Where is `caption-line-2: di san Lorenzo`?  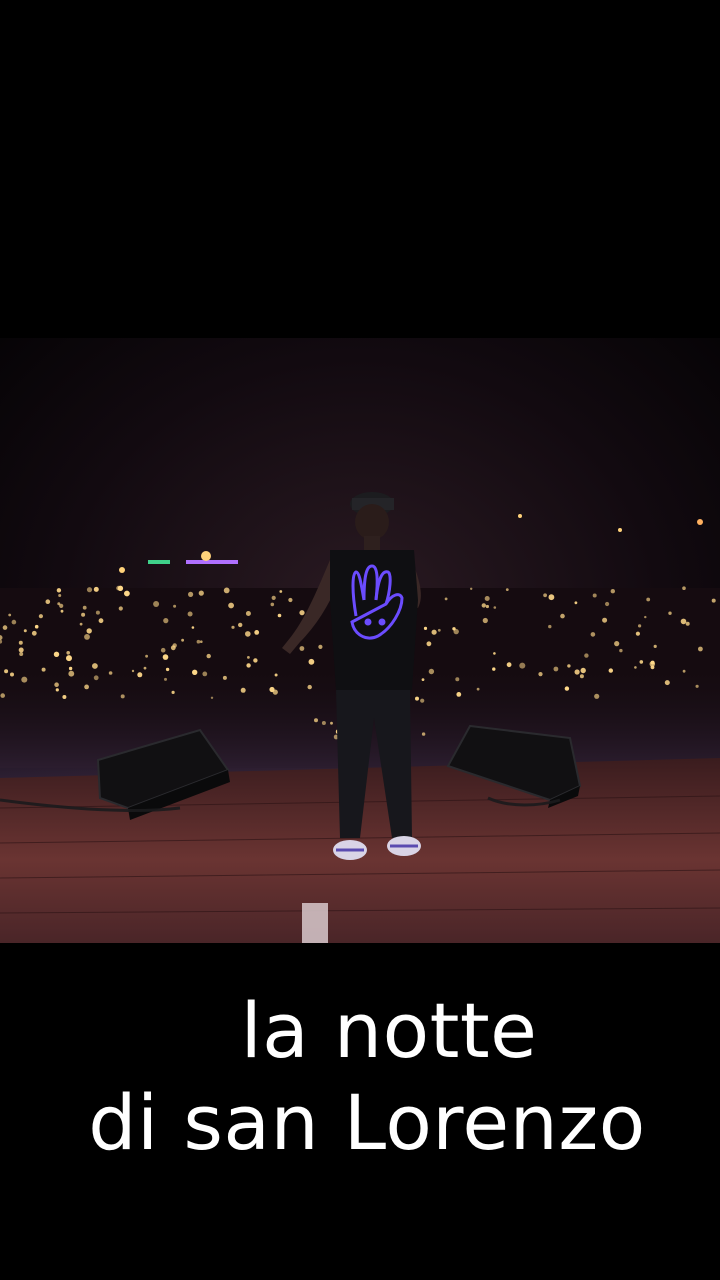 caption-line-2: di san Lorenzo is located at coordinates (367, 1122).